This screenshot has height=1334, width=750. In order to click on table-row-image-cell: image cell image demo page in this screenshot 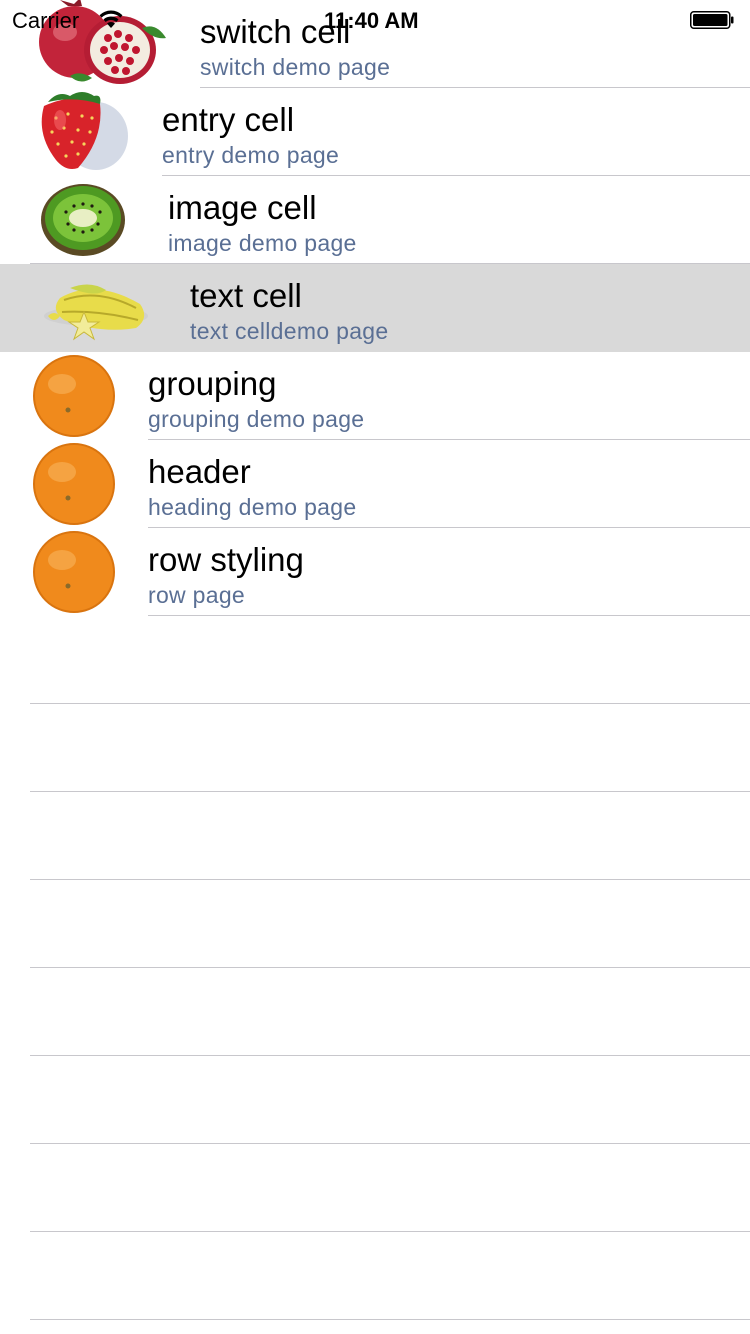, I will do `click(375, 220)`.